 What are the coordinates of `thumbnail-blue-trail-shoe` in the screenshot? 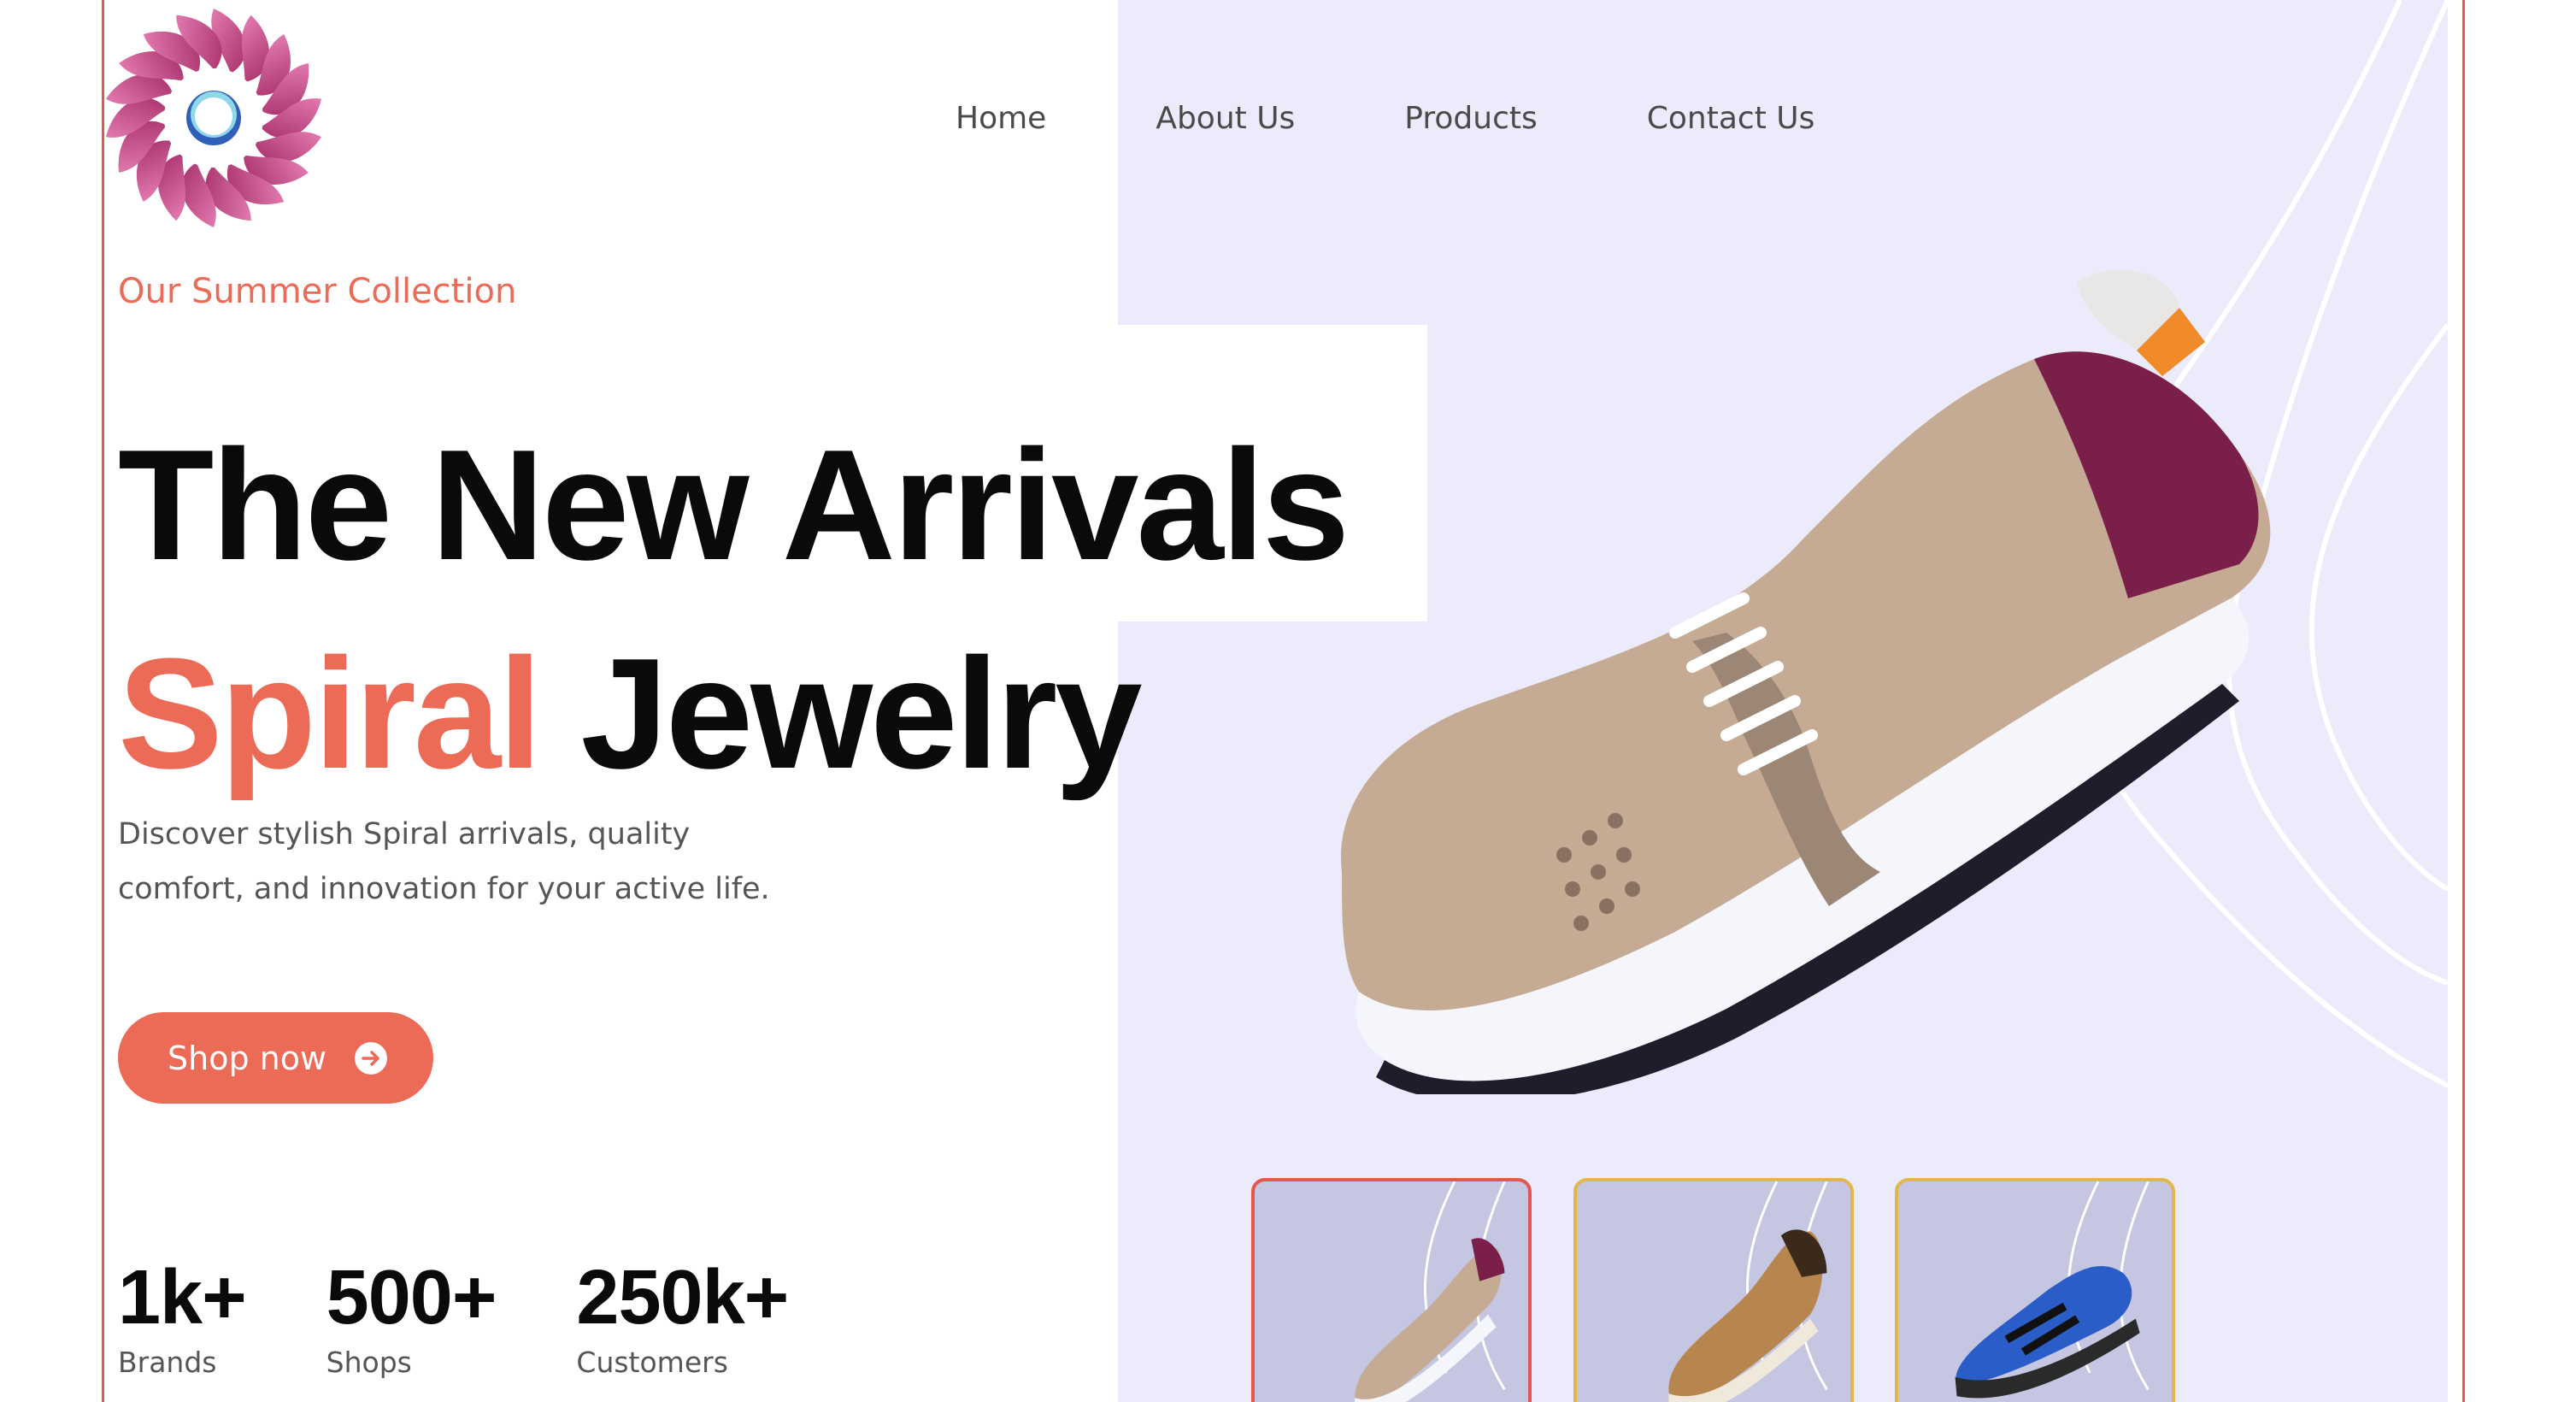 It's located at (2035, 1290).